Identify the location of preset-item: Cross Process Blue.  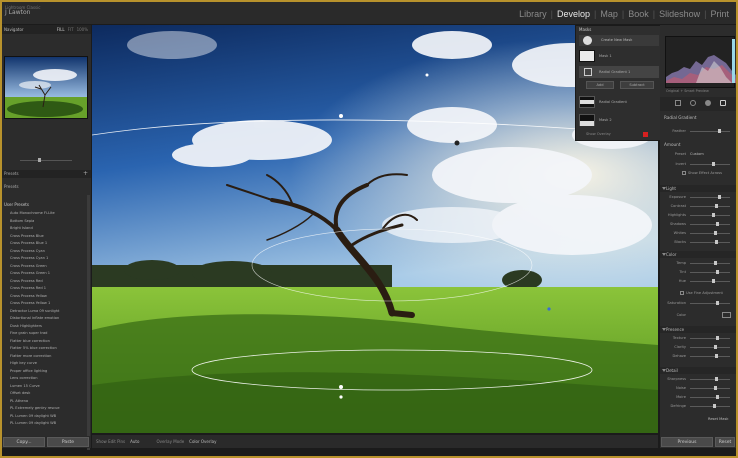
(45, 237).